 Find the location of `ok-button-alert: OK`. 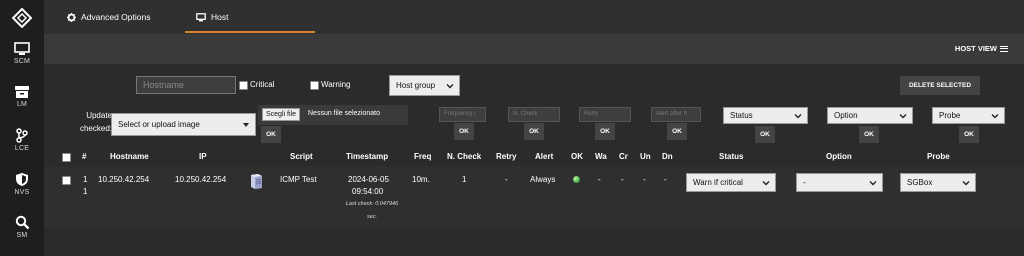

ok-button-alert: OK is located at coordinates (677, 131).